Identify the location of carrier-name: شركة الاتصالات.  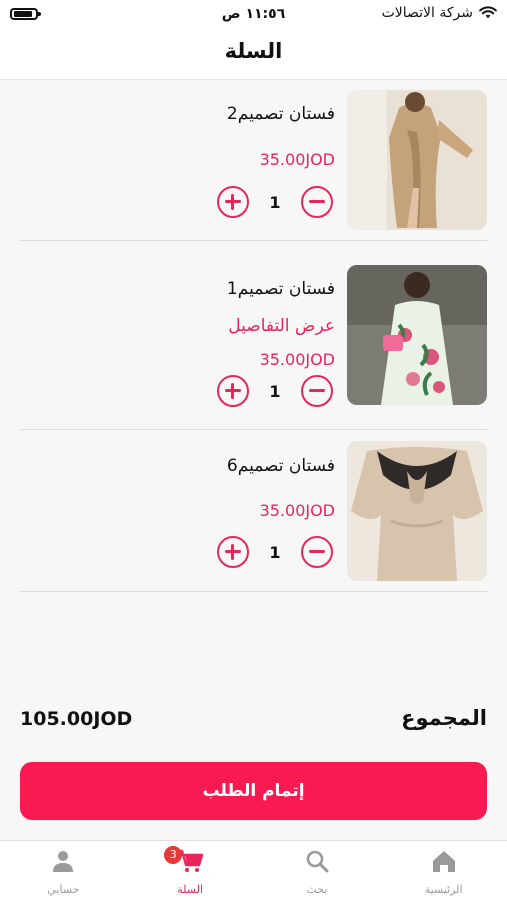
(427, 13).